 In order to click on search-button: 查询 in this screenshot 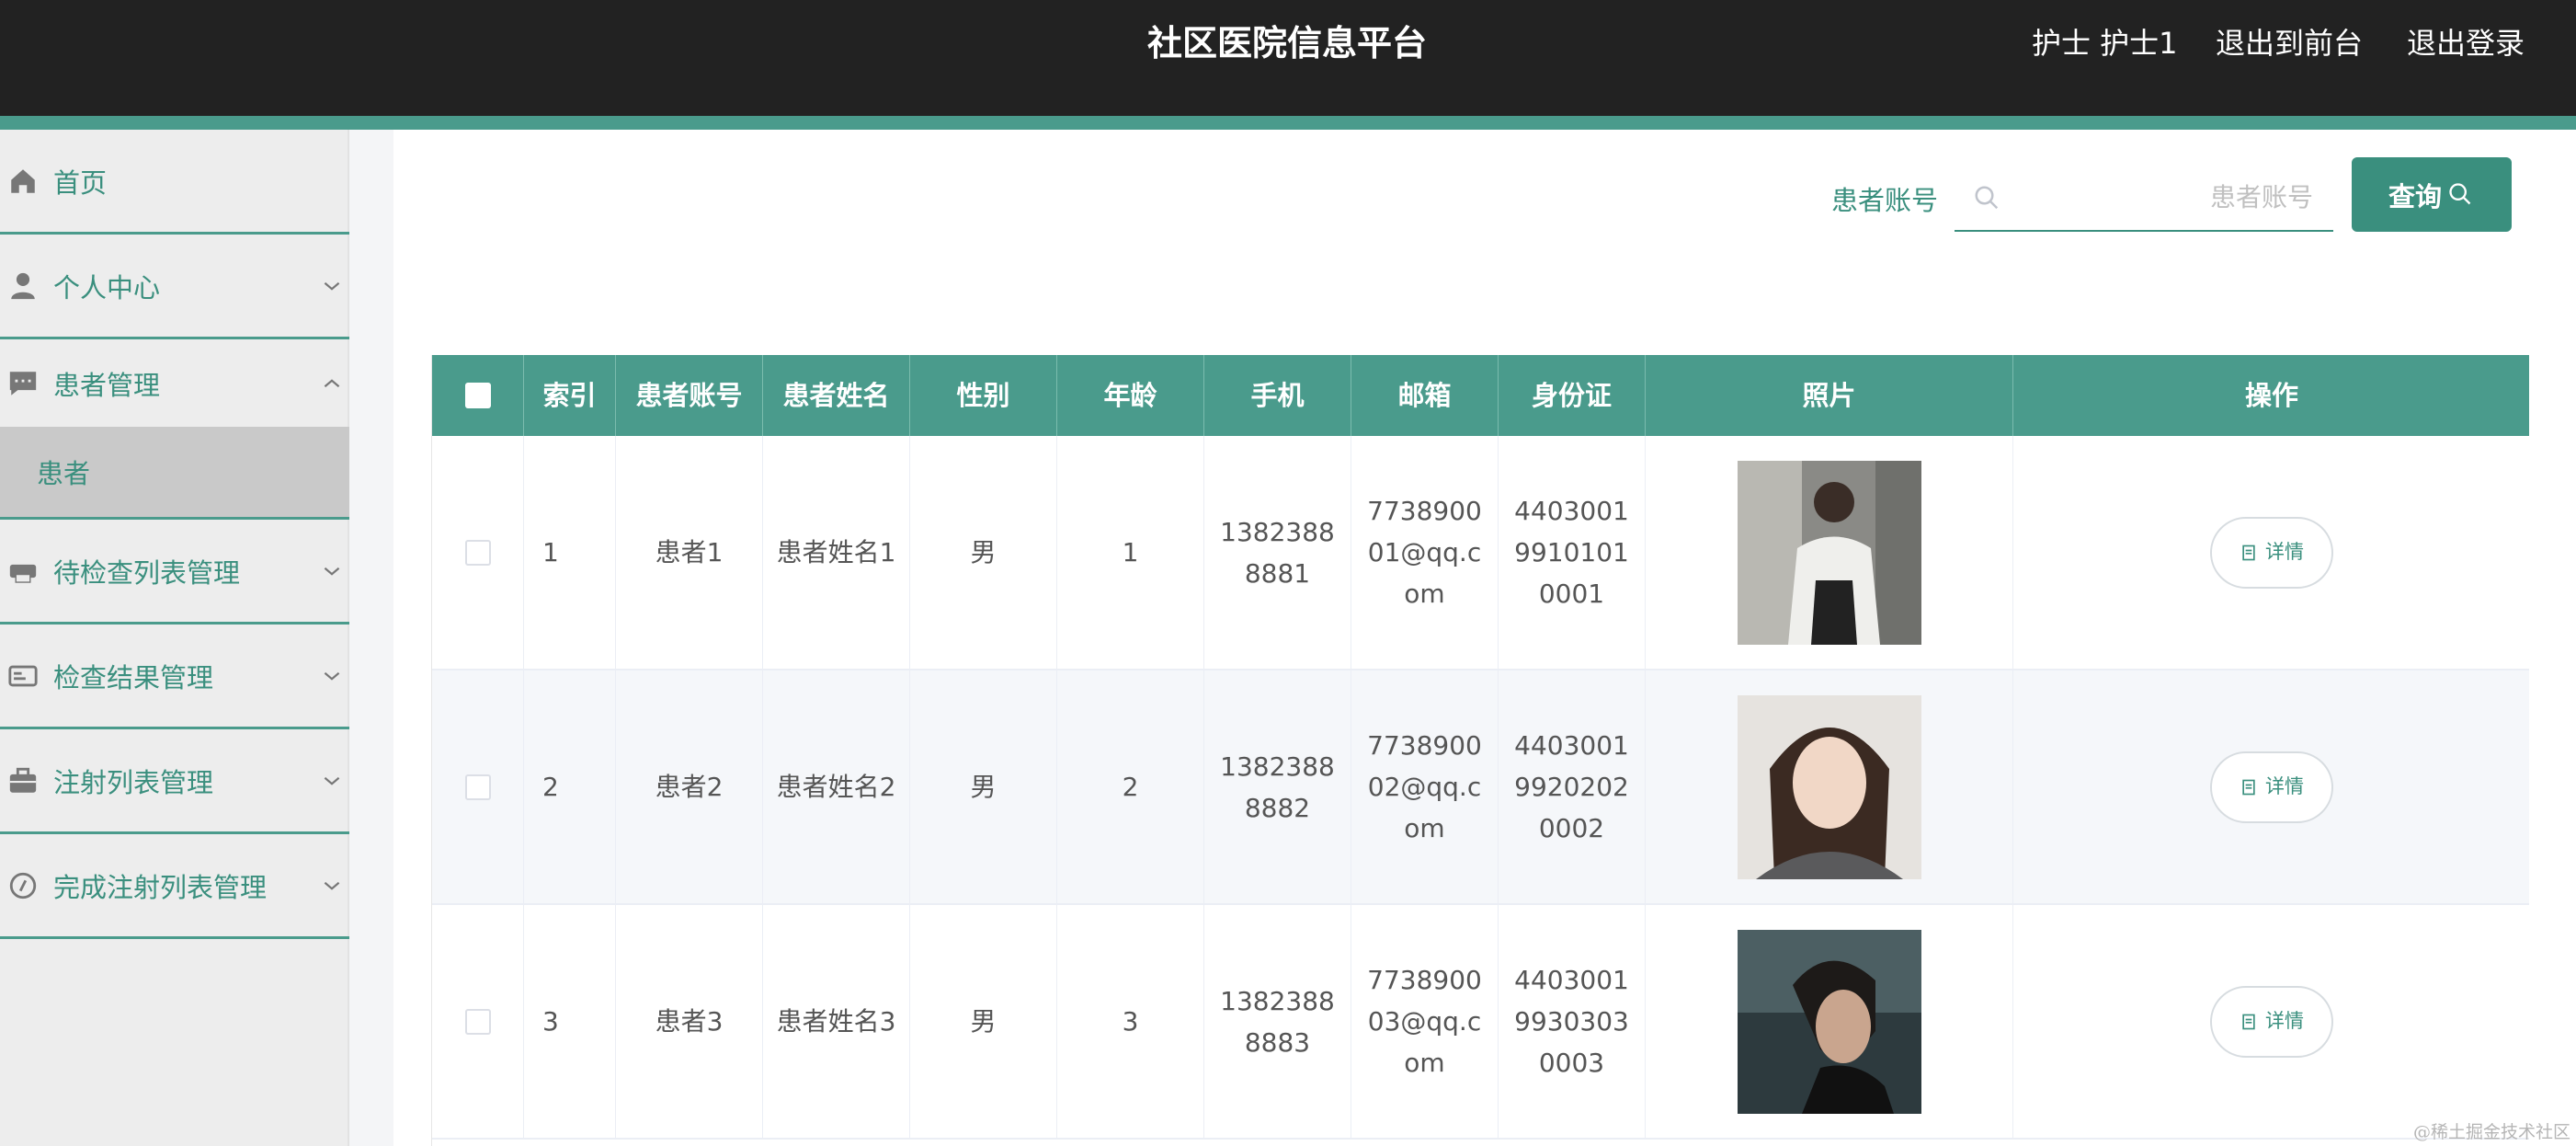, I will do `click(2432, 194)`.